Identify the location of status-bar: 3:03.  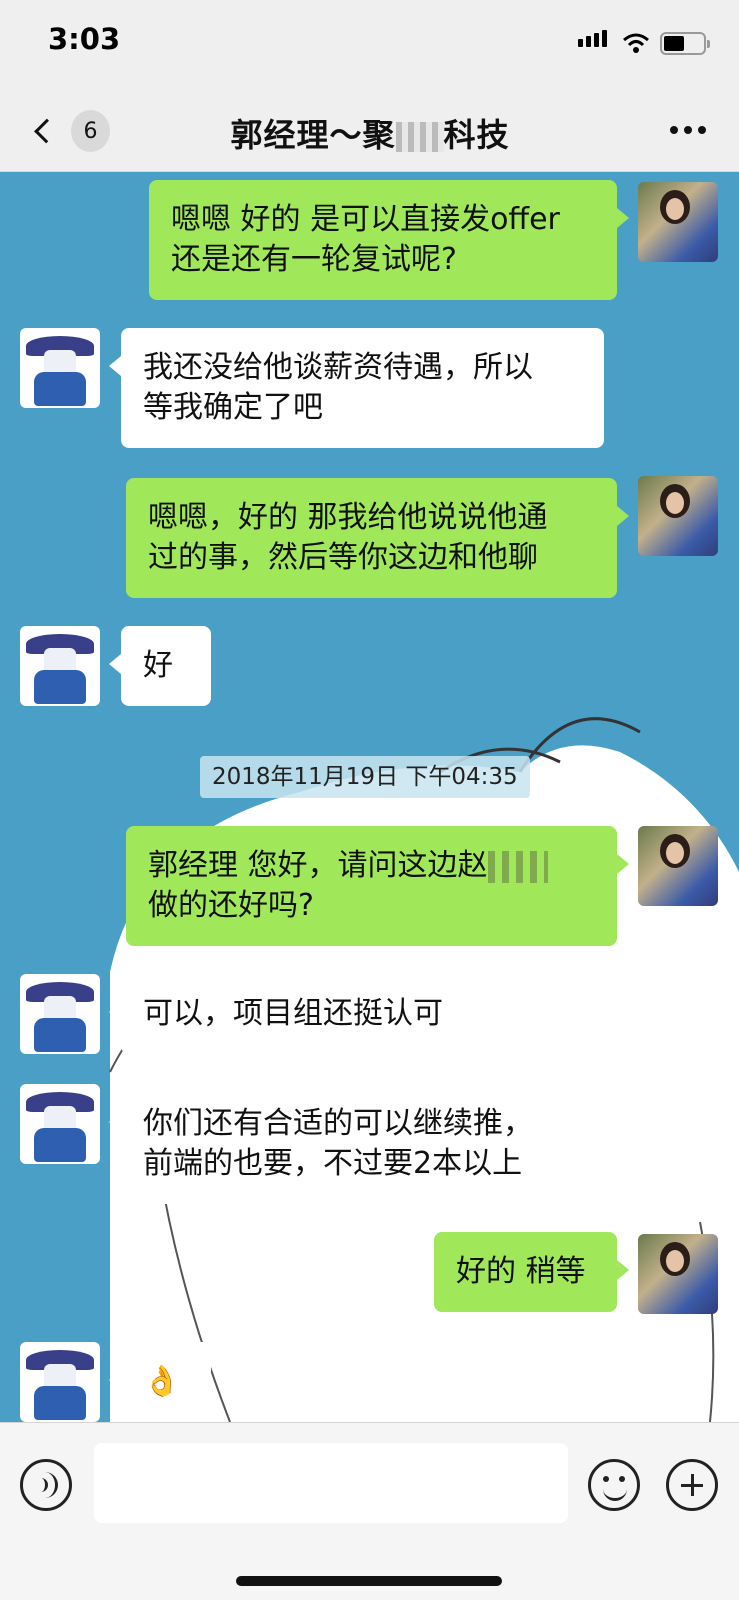
(369, 45).